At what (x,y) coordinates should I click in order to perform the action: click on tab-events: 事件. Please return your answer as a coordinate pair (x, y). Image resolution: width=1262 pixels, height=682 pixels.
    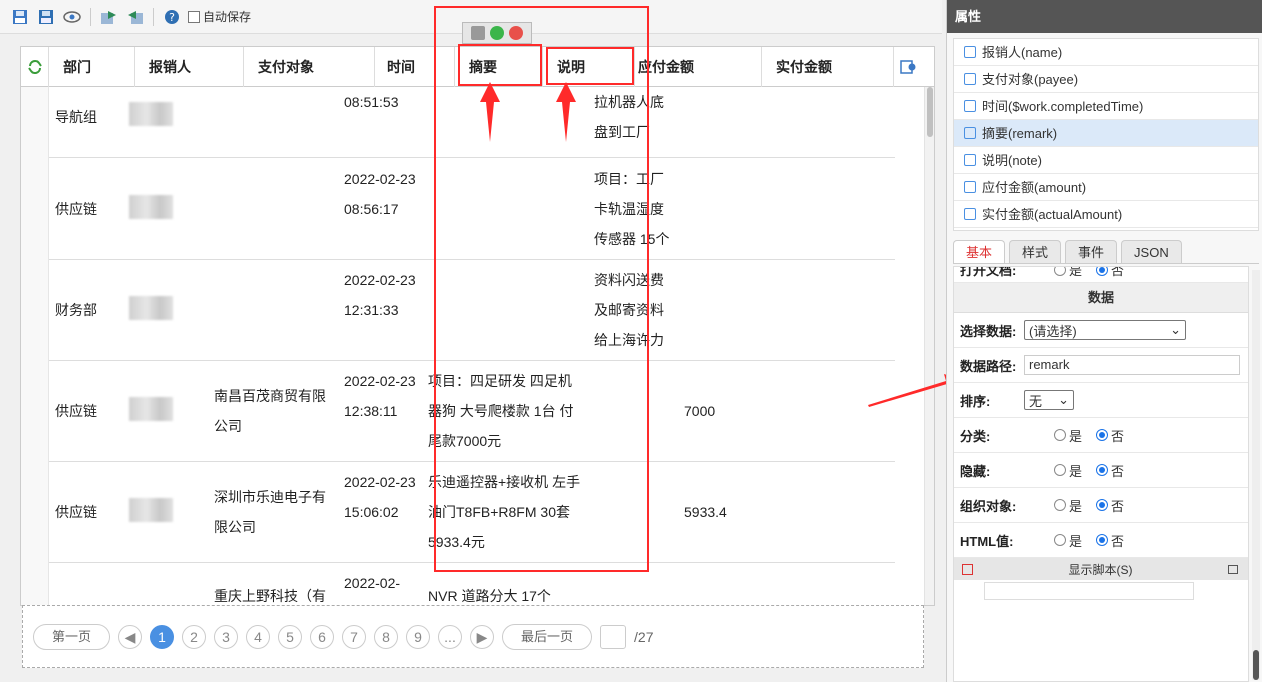
    Looking at the image, I should click on (1091, 251).